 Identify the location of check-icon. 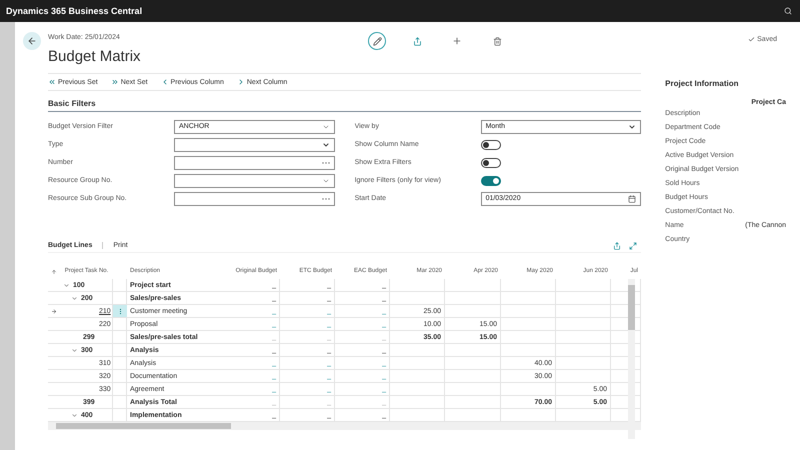
(752, 39).